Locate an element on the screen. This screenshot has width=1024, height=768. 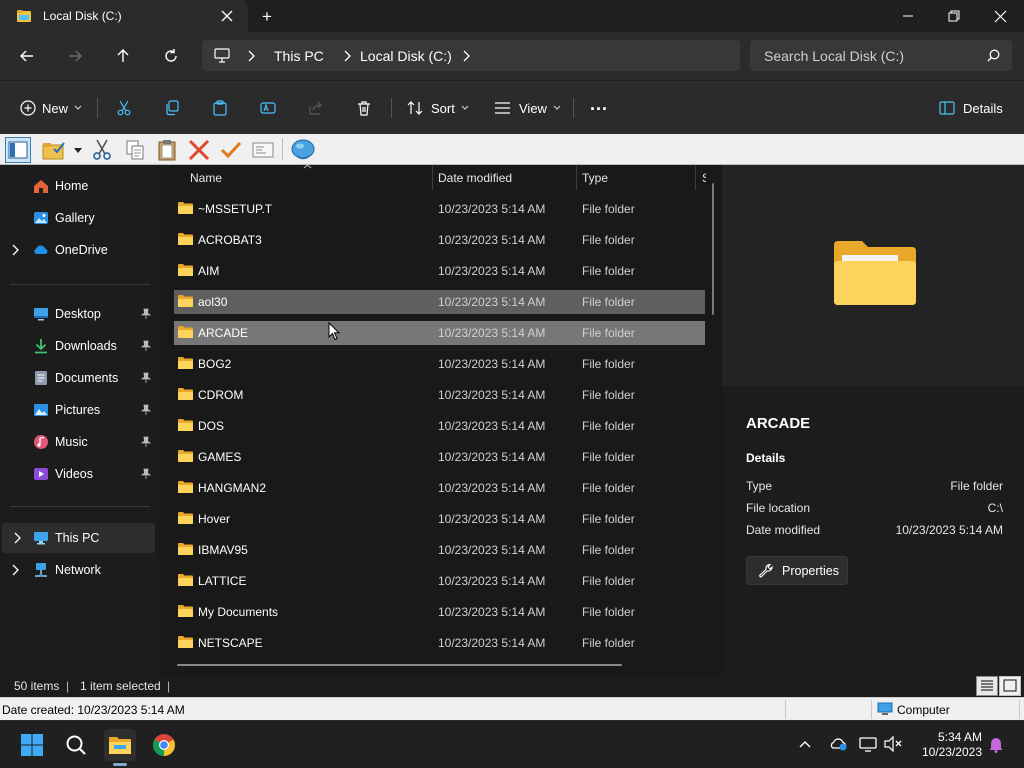
chevron-up-icon is located at coordinates (805, 744).